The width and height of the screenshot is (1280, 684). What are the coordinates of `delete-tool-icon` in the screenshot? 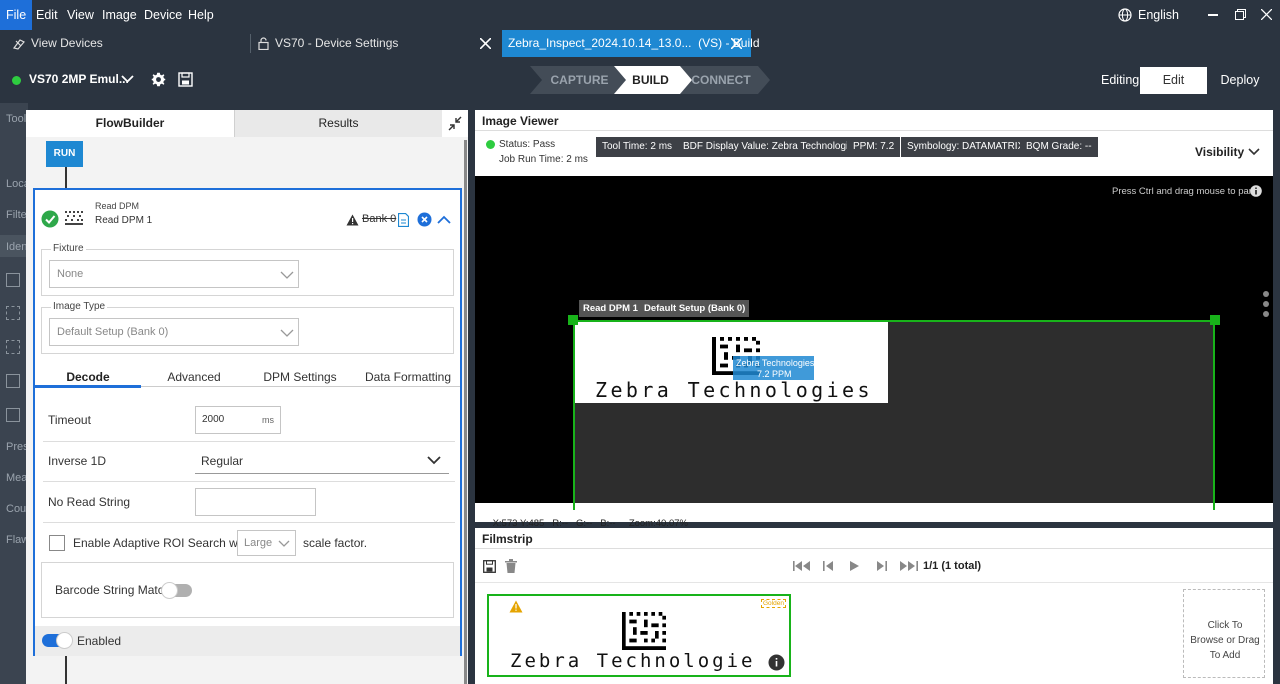 It's located at (424, 219).